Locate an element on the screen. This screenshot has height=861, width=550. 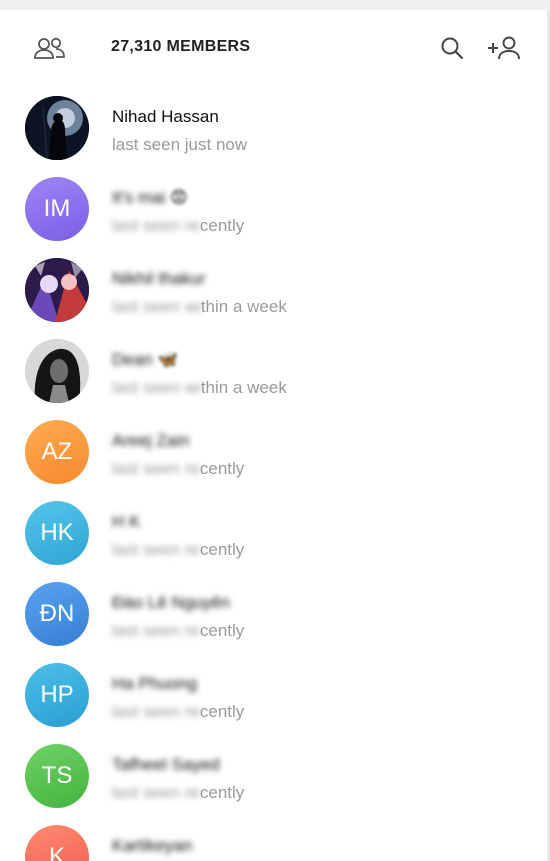
member-row: IM It's mai 😡 last seen recently is located at coordinates (273, 207).